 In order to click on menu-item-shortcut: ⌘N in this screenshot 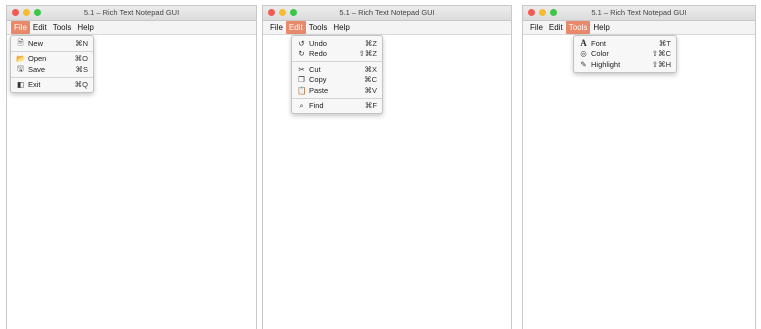, I will do `click(81, 43)`.